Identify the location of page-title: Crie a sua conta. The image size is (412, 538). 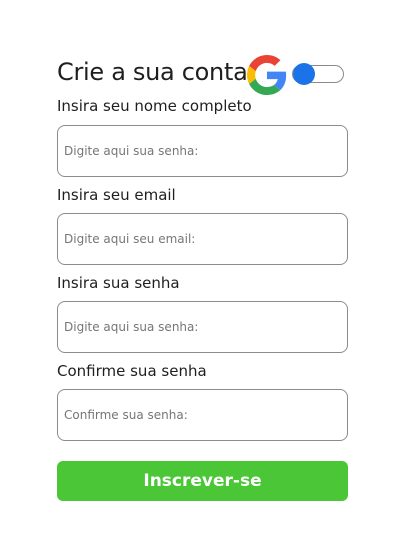
(152, 72).